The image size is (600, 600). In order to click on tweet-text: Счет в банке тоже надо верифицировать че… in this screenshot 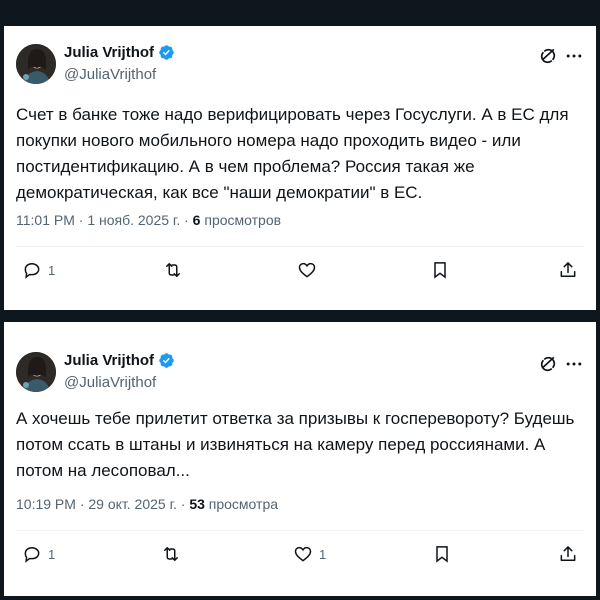, I will do `click(292, 153)`.